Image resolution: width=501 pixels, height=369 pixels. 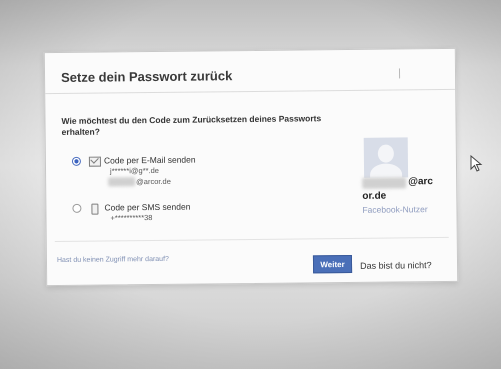 I want to click on cursor-icon, so click(x=476, y=163).